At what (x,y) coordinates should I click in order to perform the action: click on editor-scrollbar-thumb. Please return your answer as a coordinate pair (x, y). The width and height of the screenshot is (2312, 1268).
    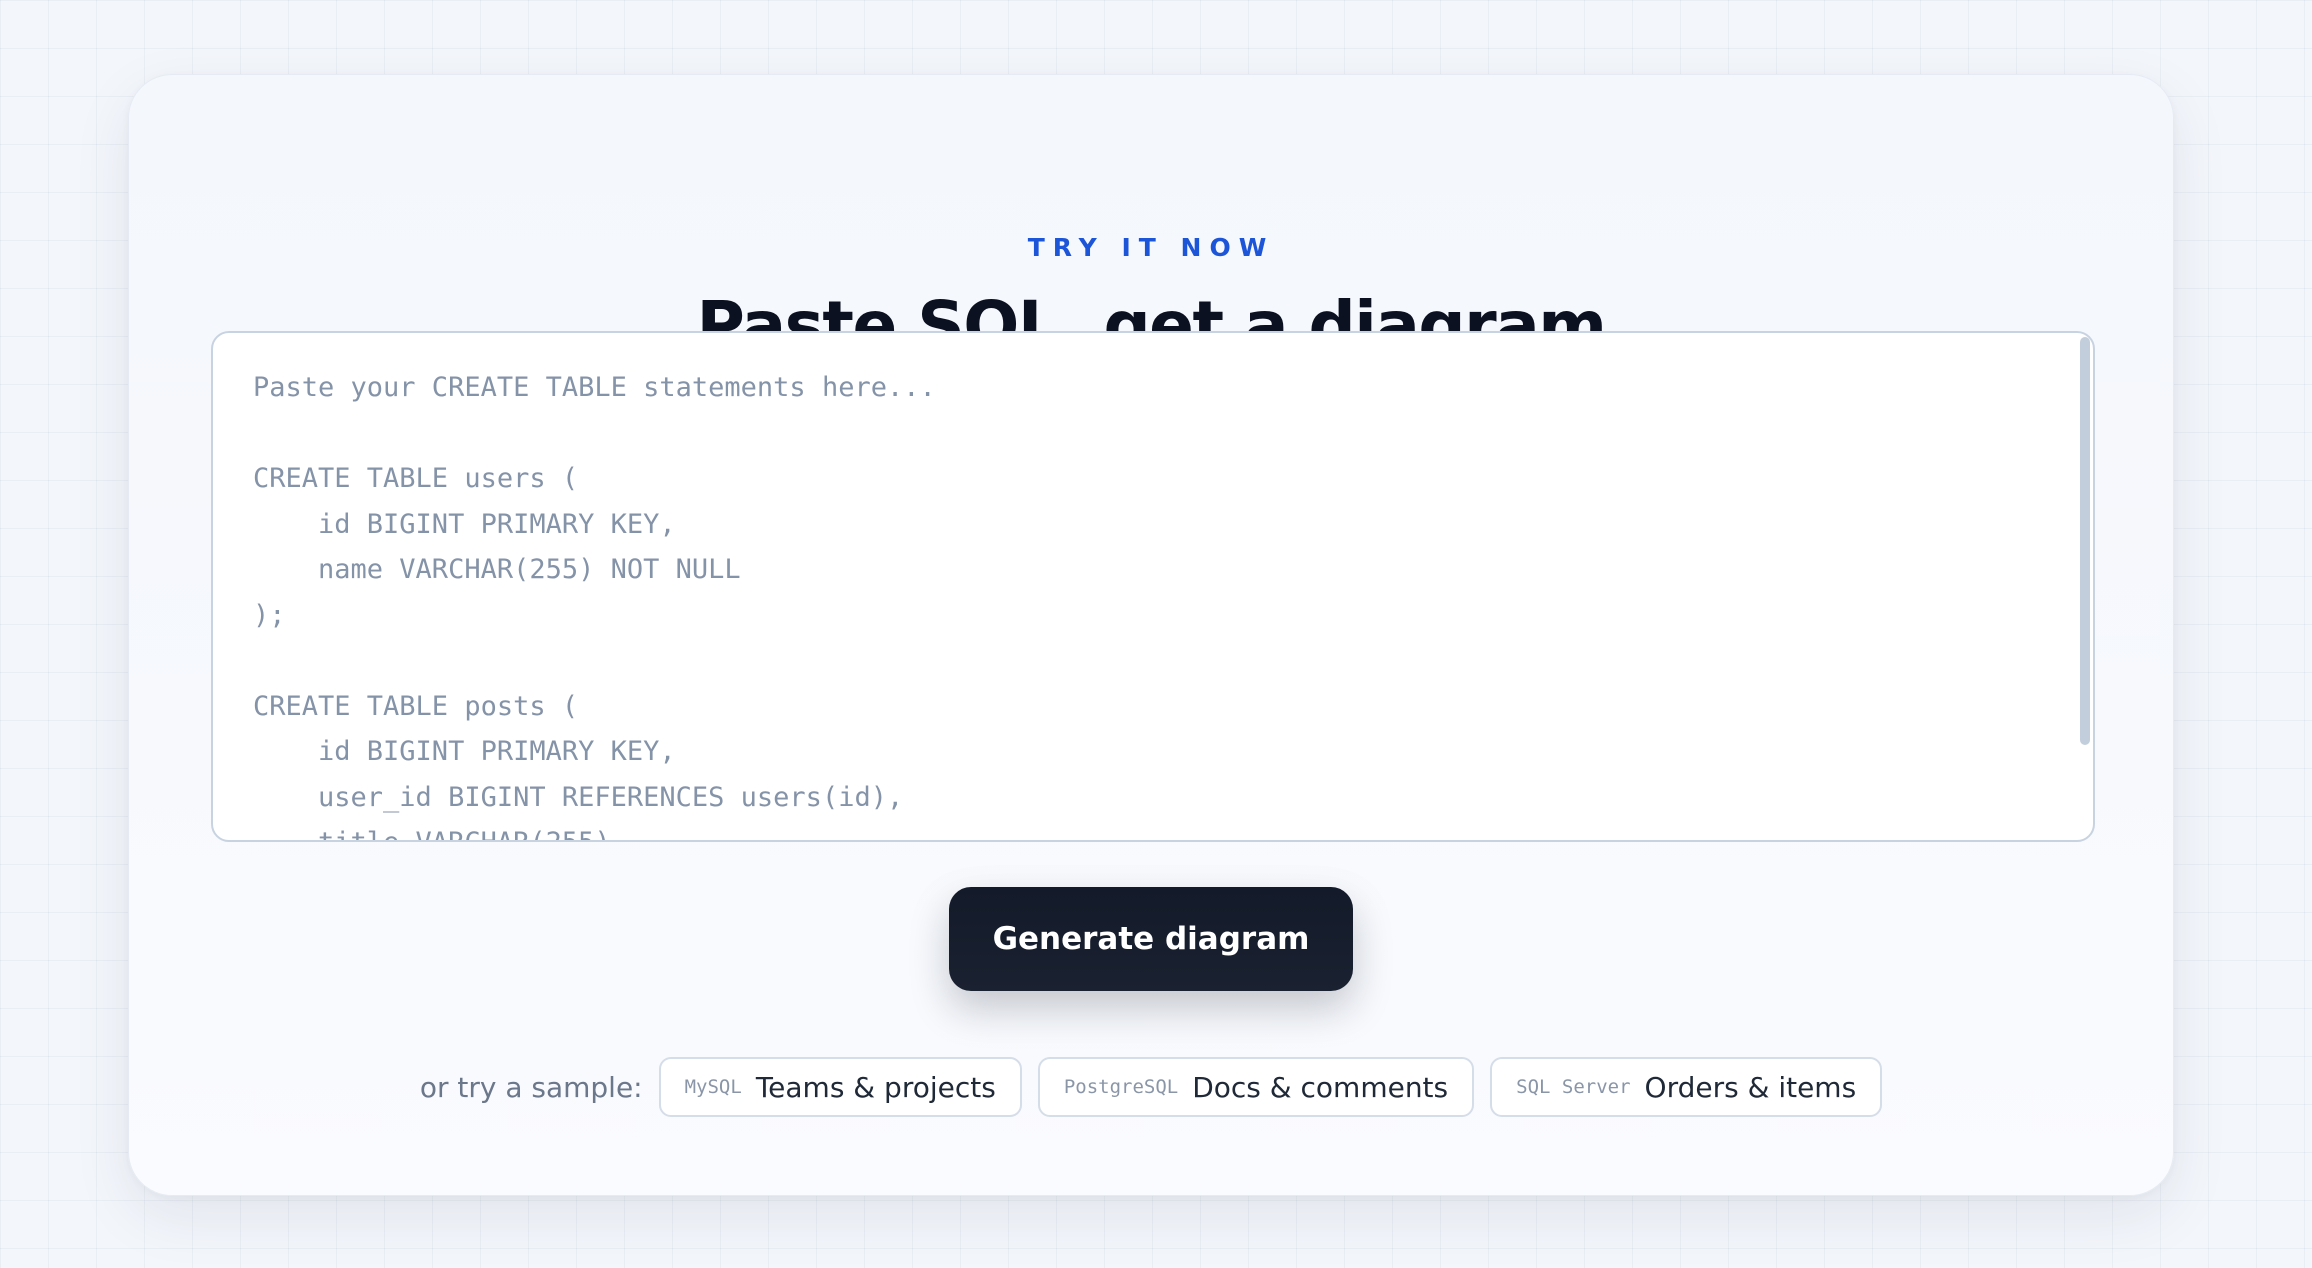
    Looking at the image, I should click on (2085, 541).